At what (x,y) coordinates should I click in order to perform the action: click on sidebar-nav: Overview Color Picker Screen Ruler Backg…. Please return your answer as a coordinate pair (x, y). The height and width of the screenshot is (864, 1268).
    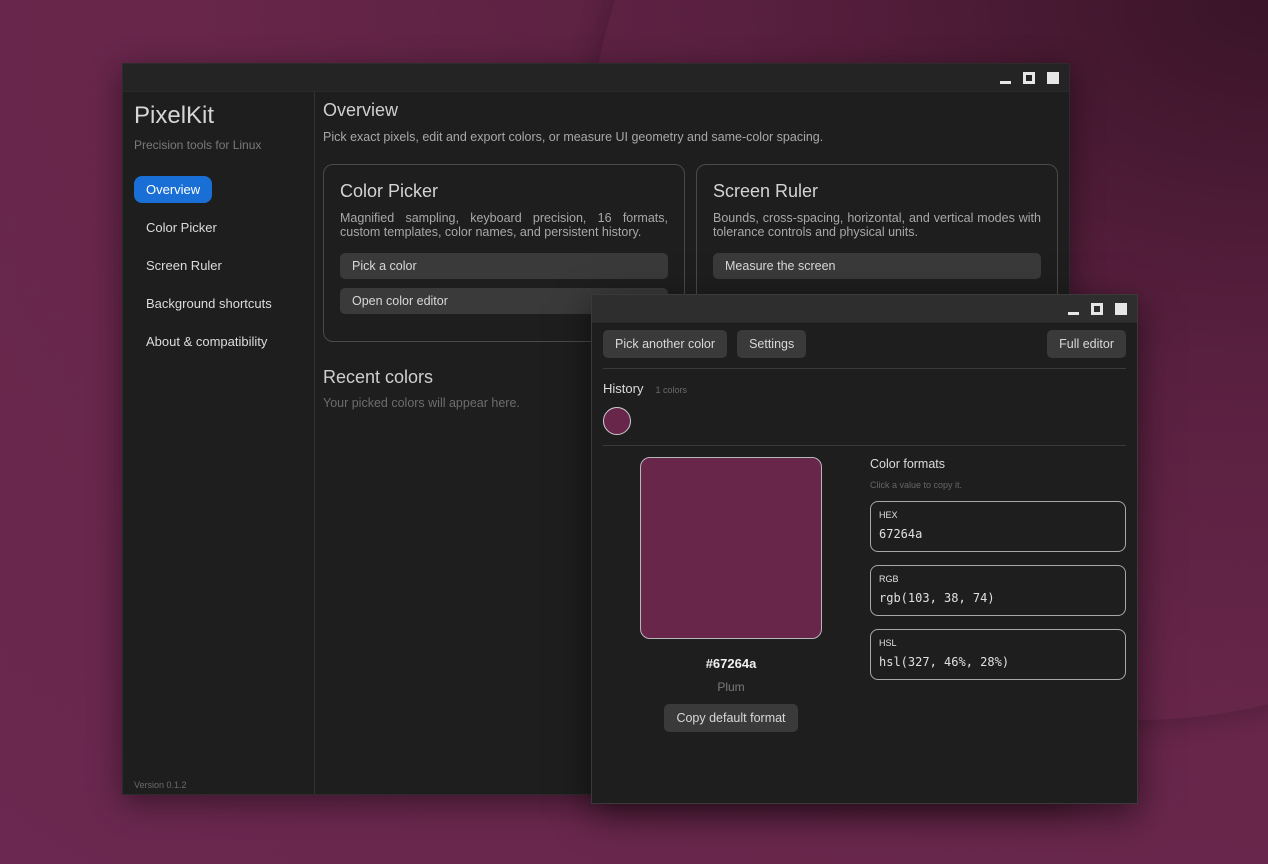
    Looking at the image, I should click on (218, 265).